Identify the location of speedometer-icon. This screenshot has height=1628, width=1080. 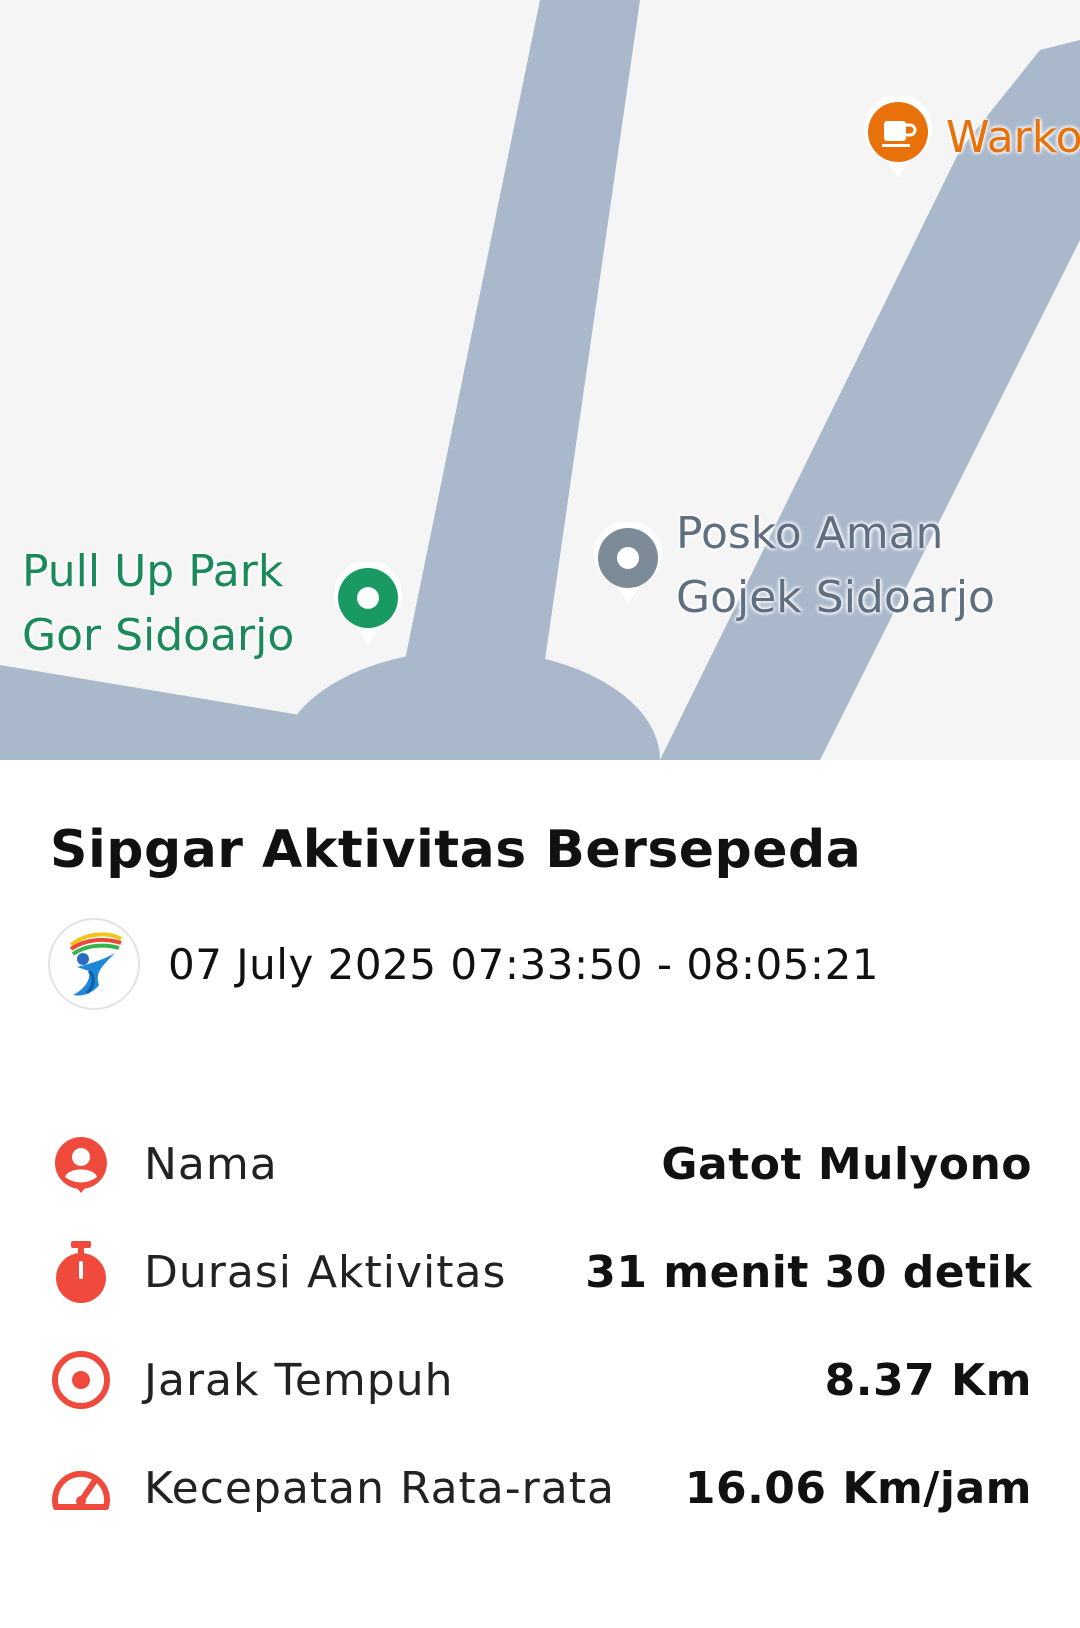
(81, 1488).